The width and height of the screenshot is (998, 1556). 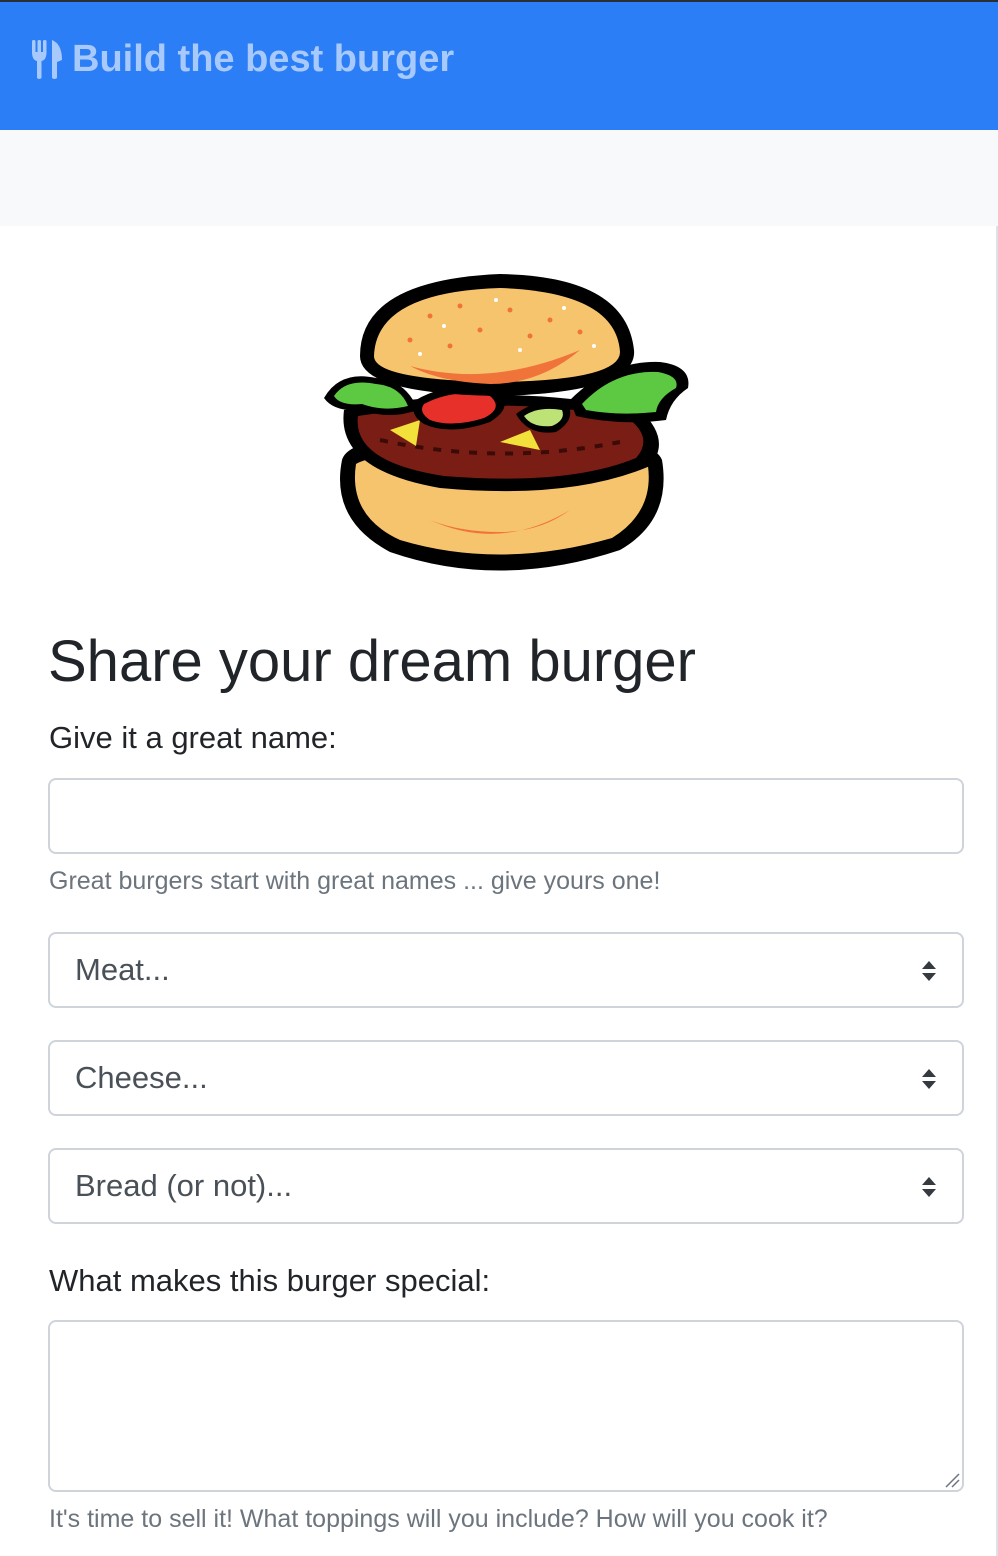 What do you see at coordinates (506, 1406) in the screenshot?
I see `description-textarea` at bounding box center [506, 1406].